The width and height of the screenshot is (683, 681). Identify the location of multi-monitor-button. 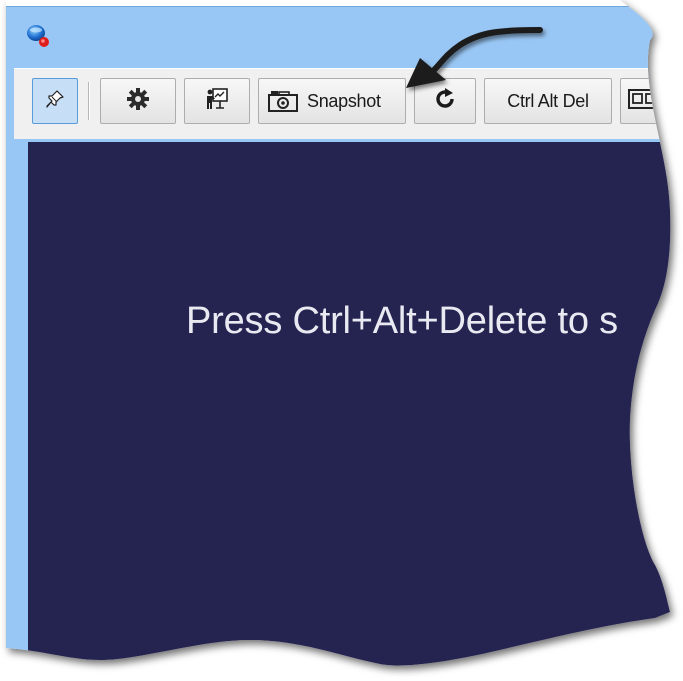
(651, 101).